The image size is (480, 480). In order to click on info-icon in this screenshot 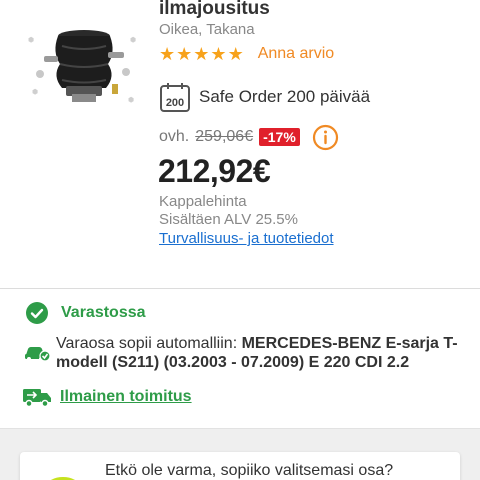, I will do `click(325, 137)`.